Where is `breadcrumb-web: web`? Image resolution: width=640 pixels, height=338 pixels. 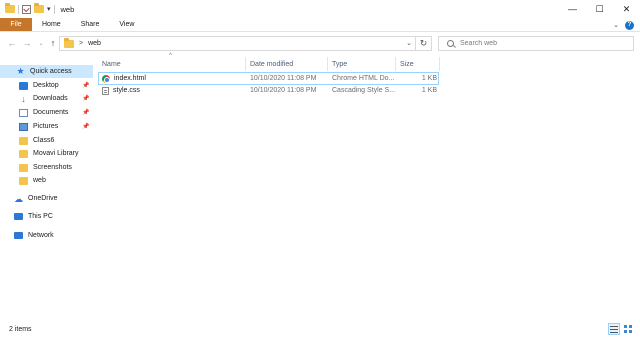
breadcrumb-web: web is located at coordinates (94, 43).